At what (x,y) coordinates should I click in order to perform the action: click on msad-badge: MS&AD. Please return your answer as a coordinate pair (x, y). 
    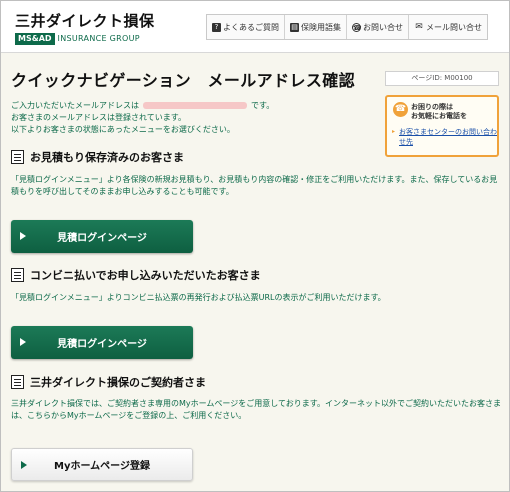
    Looking at the image, I should click on (35, 38).